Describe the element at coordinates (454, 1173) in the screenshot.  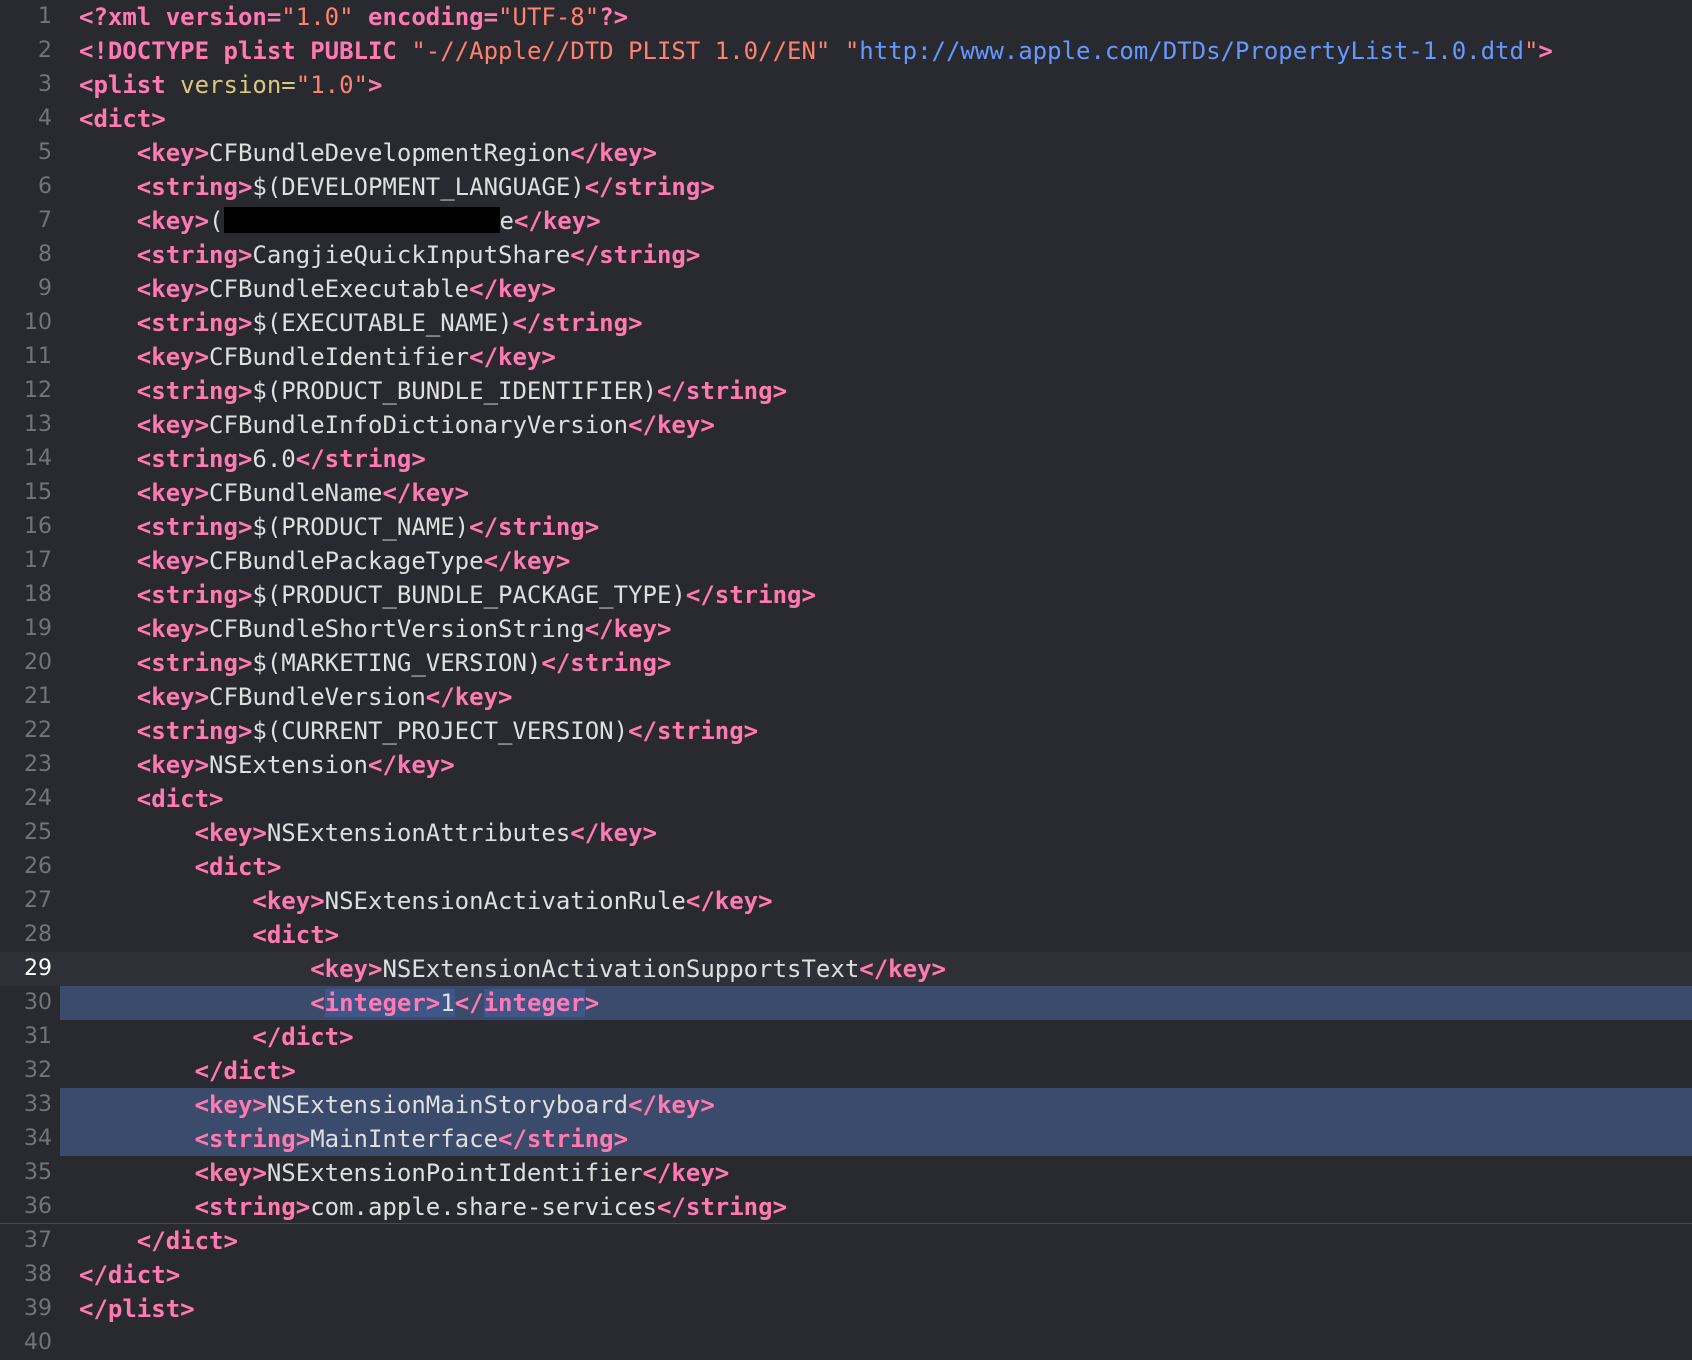
I see `key-text: NSExtensionPointIdentifier` at that location.